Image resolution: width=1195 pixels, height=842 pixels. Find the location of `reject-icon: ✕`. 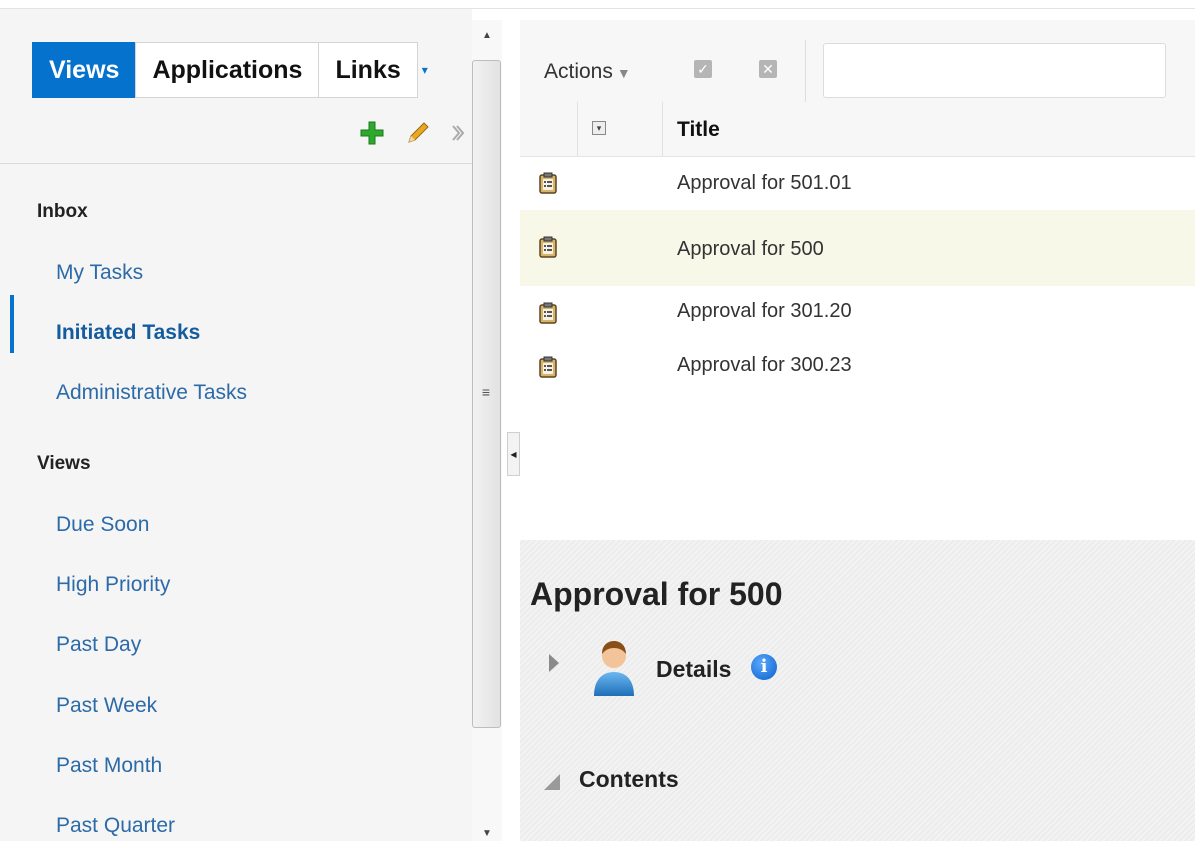

reject-icon: ✕ is located at coordinates (768, 69).